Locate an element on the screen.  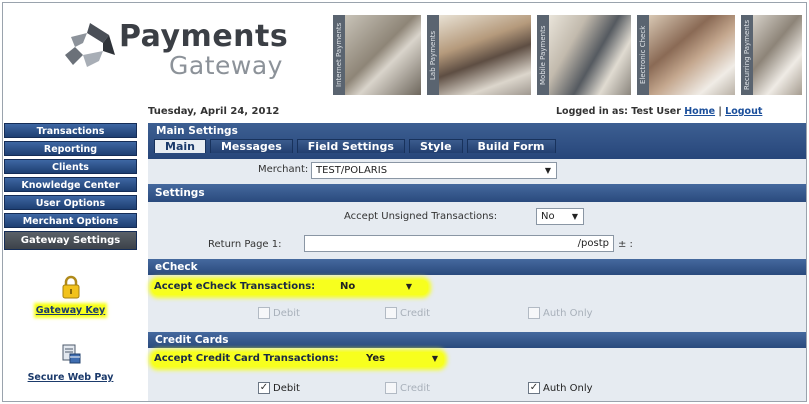
banner-photo-recurring: Recurring Payments is located at coordinates (771, 55).